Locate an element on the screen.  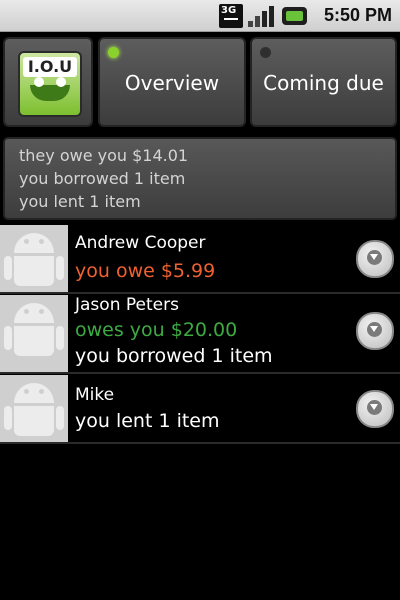
app-logo-button: I.O.U is located at coordinates (48, 82).